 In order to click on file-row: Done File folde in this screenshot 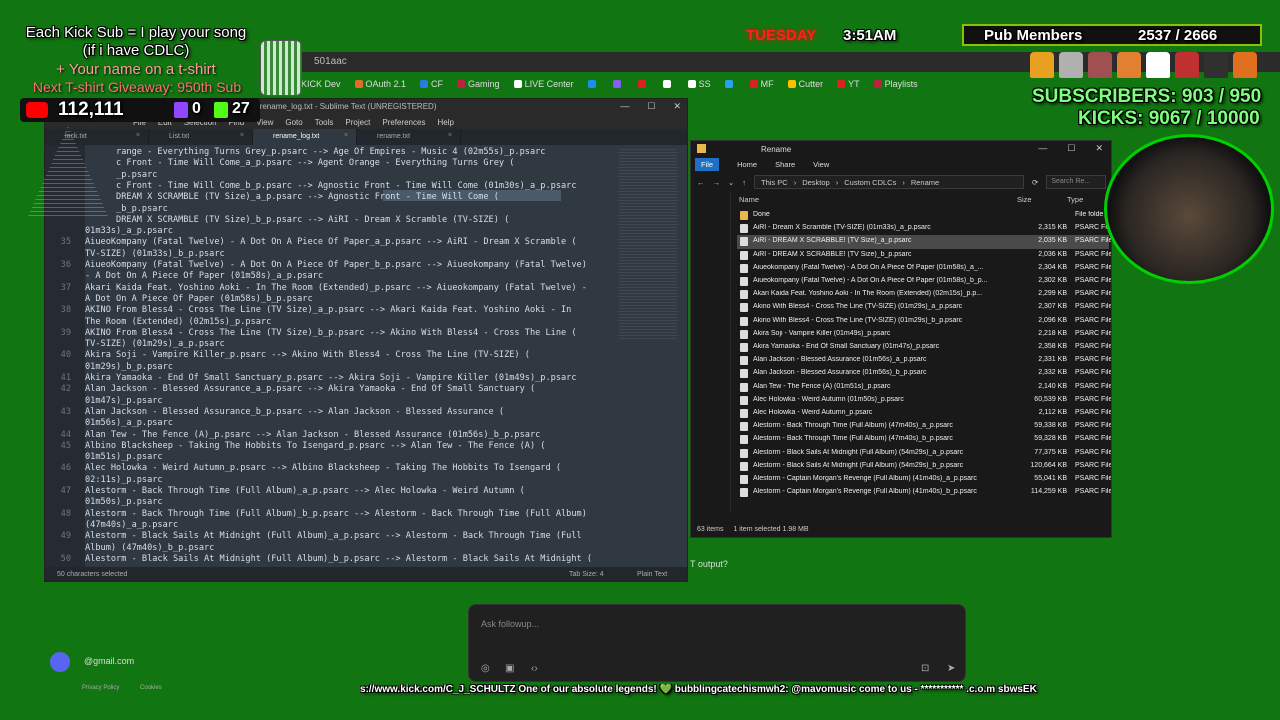, I will do `click(923, 215)`.